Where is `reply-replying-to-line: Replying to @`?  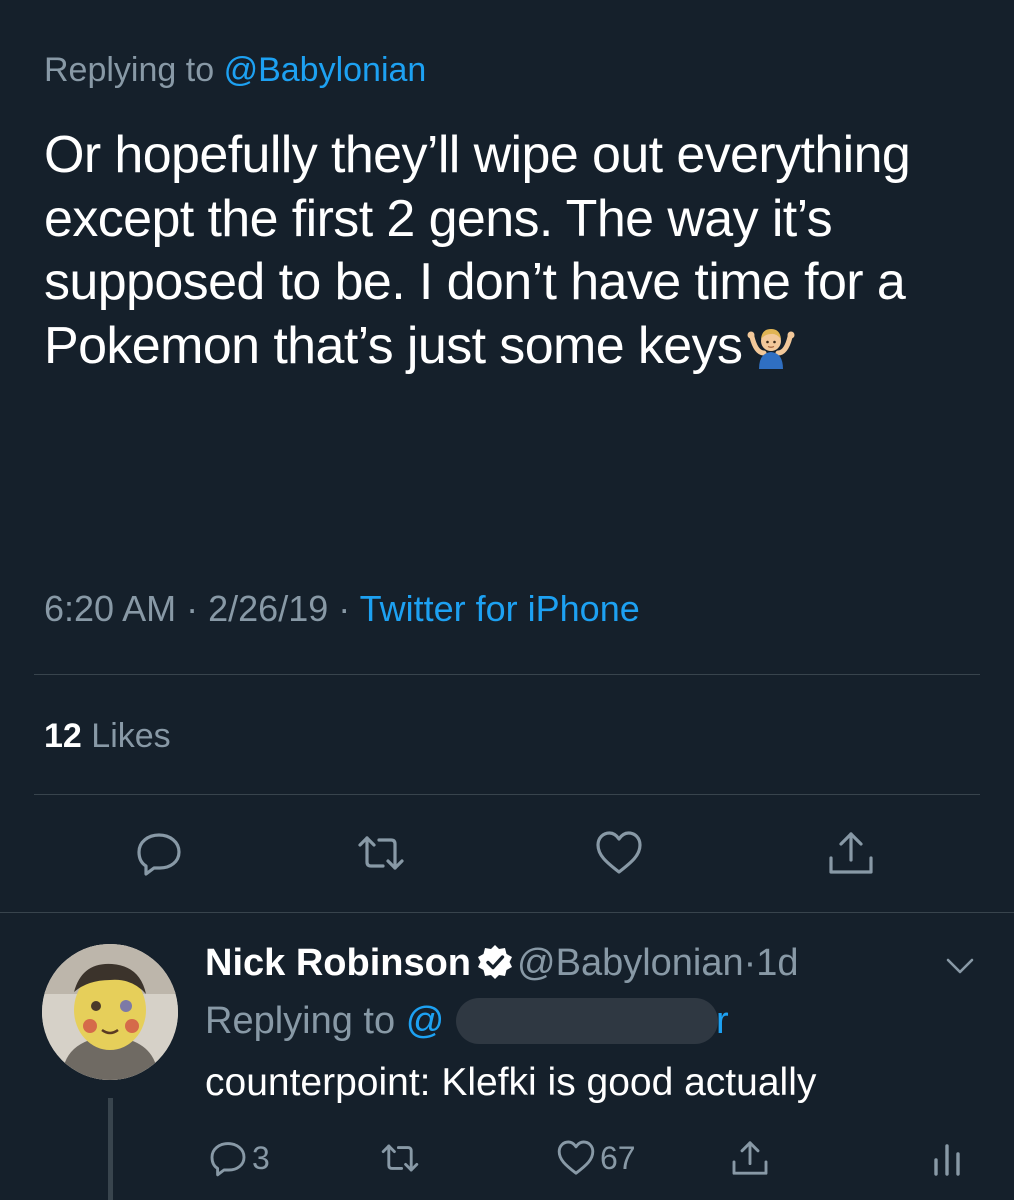 reply-replying-to-line: Replying to @ is located at coordinates (324, 1021).